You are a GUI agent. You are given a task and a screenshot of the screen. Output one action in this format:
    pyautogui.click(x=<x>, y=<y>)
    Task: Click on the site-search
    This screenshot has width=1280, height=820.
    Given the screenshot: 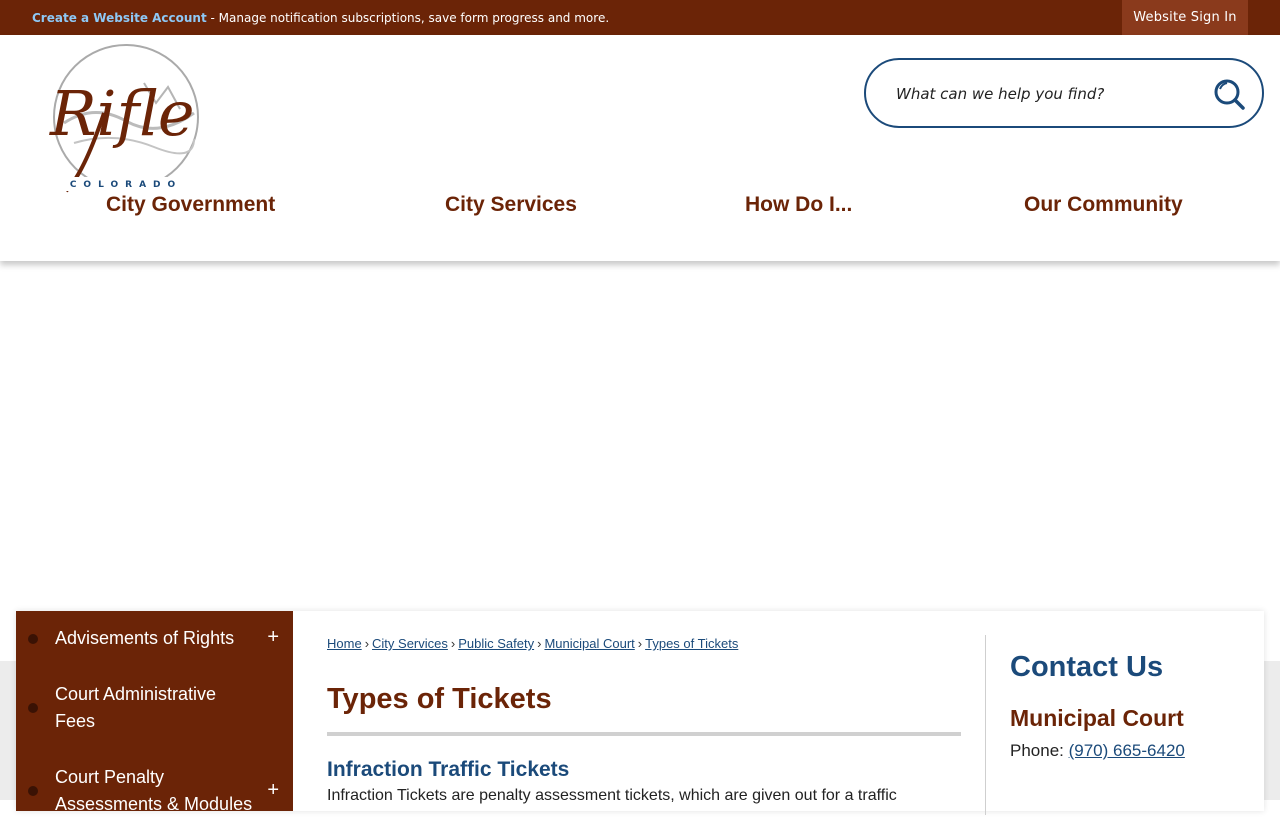 What is the action you would take?
    pyautogui.click(x=1064, y=93)
    